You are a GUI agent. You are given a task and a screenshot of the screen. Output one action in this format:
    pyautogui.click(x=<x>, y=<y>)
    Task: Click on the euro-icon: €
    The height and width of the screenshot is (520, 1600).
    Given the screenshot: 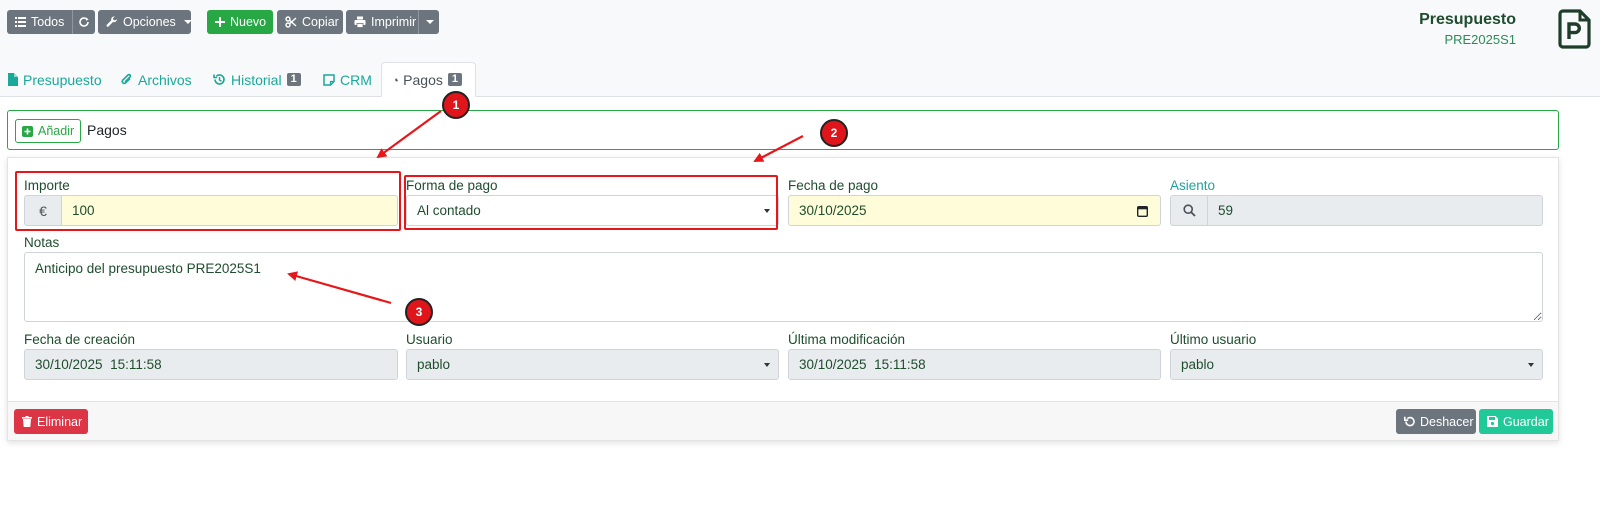 What is the action you would take?
    pyautogui.click(x=43, y=210)
    